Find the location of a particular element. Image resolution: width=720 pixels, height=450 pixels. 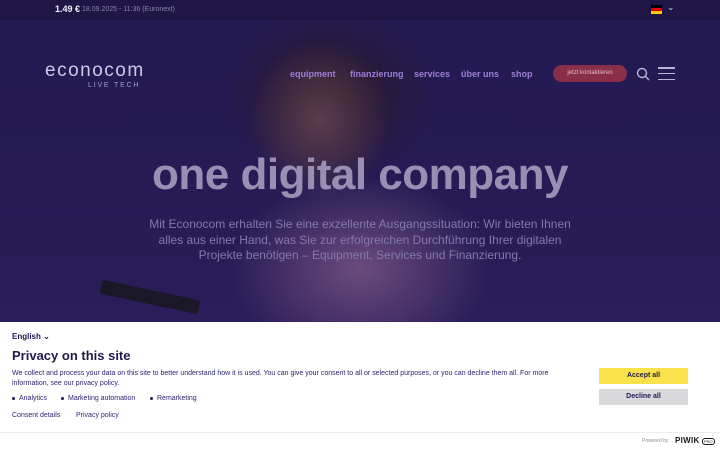

purpose-remarketing: Remarketing is located at coordinates (173, 398).